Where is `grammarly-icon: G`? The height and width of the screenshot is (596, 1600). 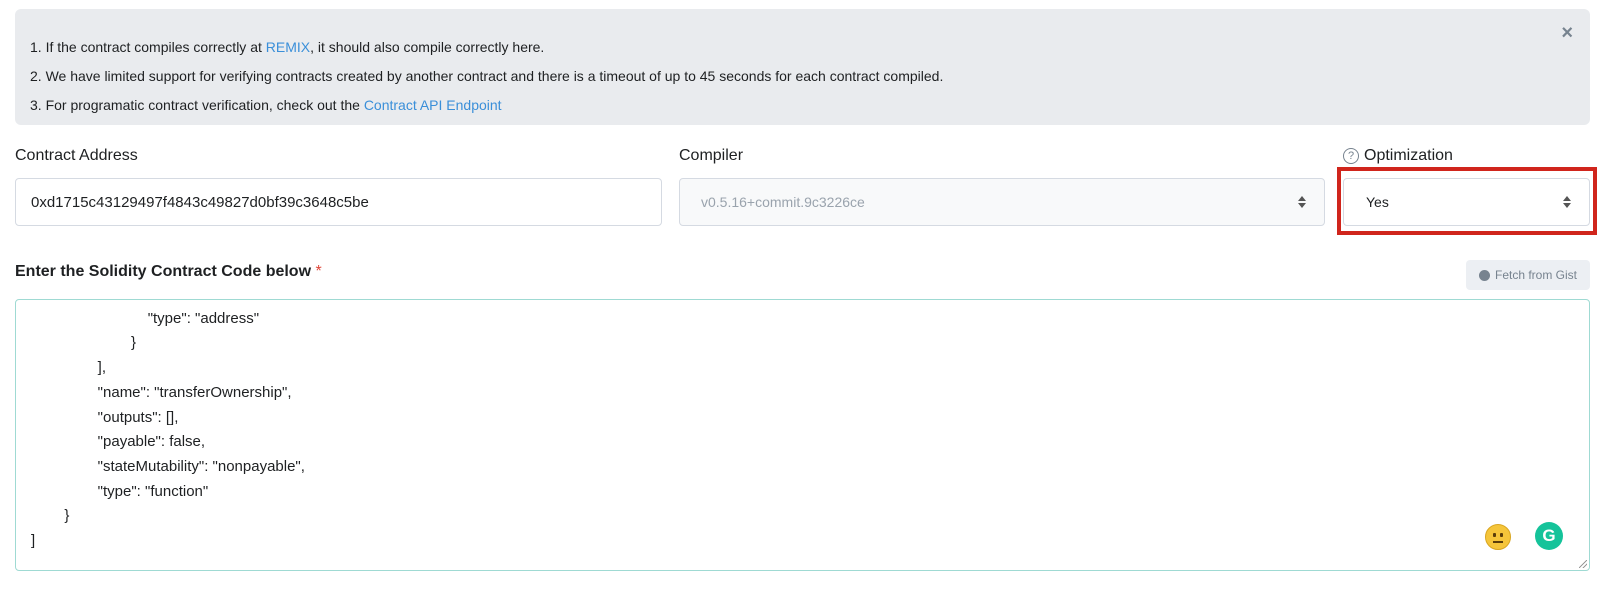
grammarly-icon: G is located at coordinates (1549, 536).